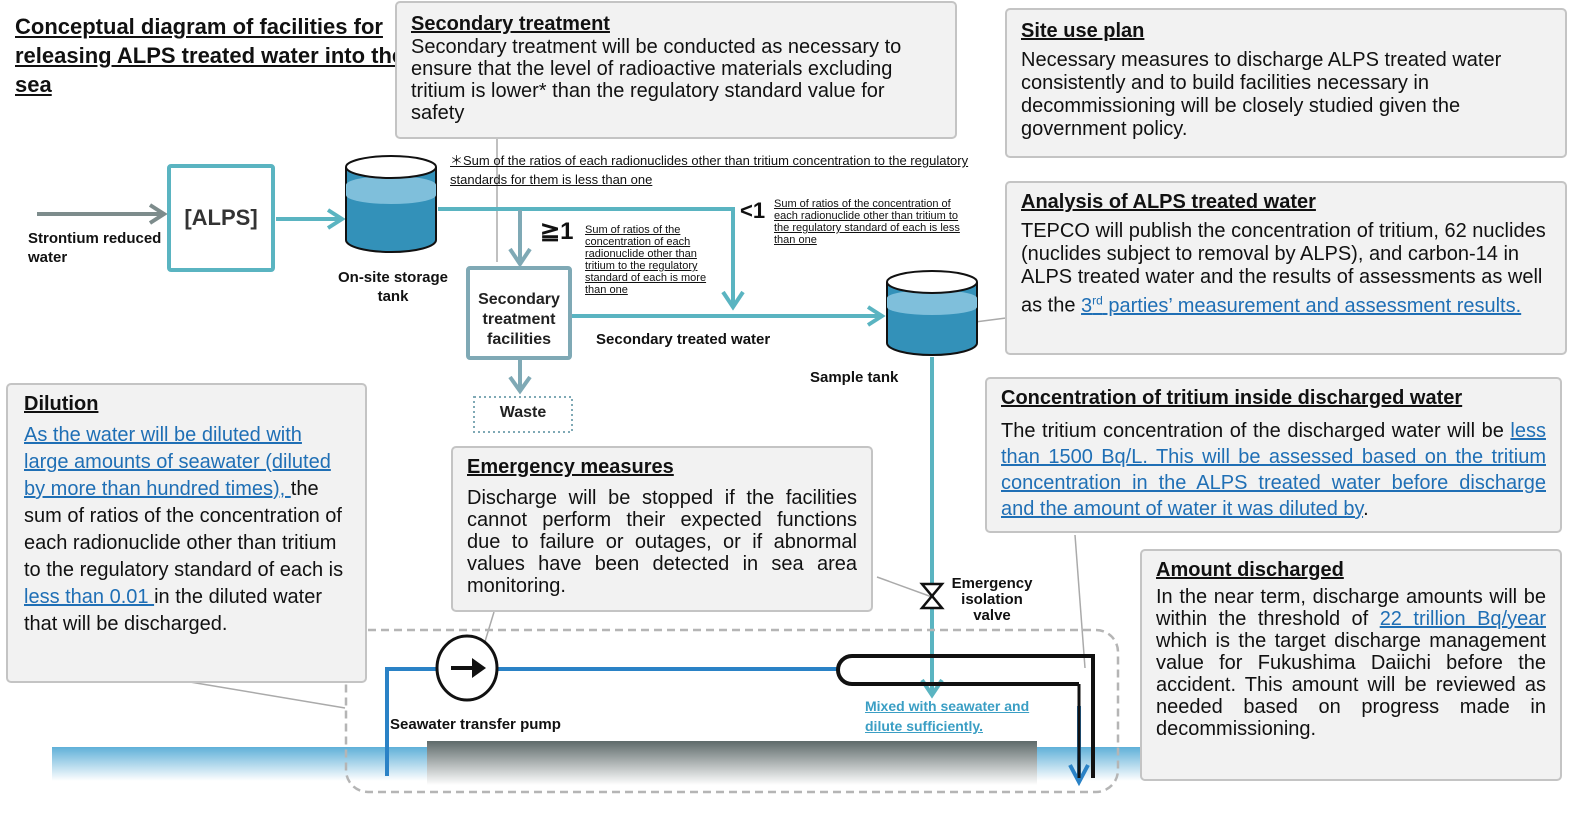 The height and width of the screenshot is (820, 1587). I want to click on secondary-facility-label: Secondary treatment facilities, so click(519, 319).